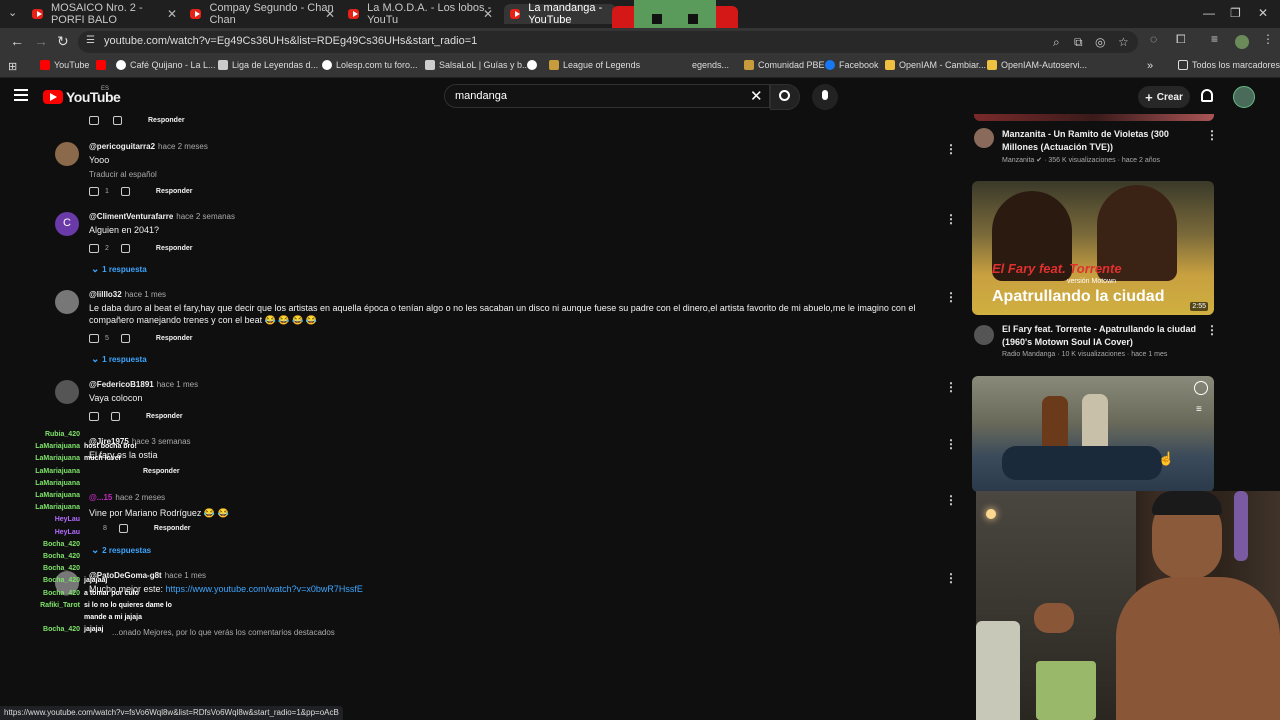 The height and width of the screenshot is (720, 1280). What do you see at coordinates (1242, 42) in the screenshot?
I see `profile-avatar` at bounding box center [1242, 42].